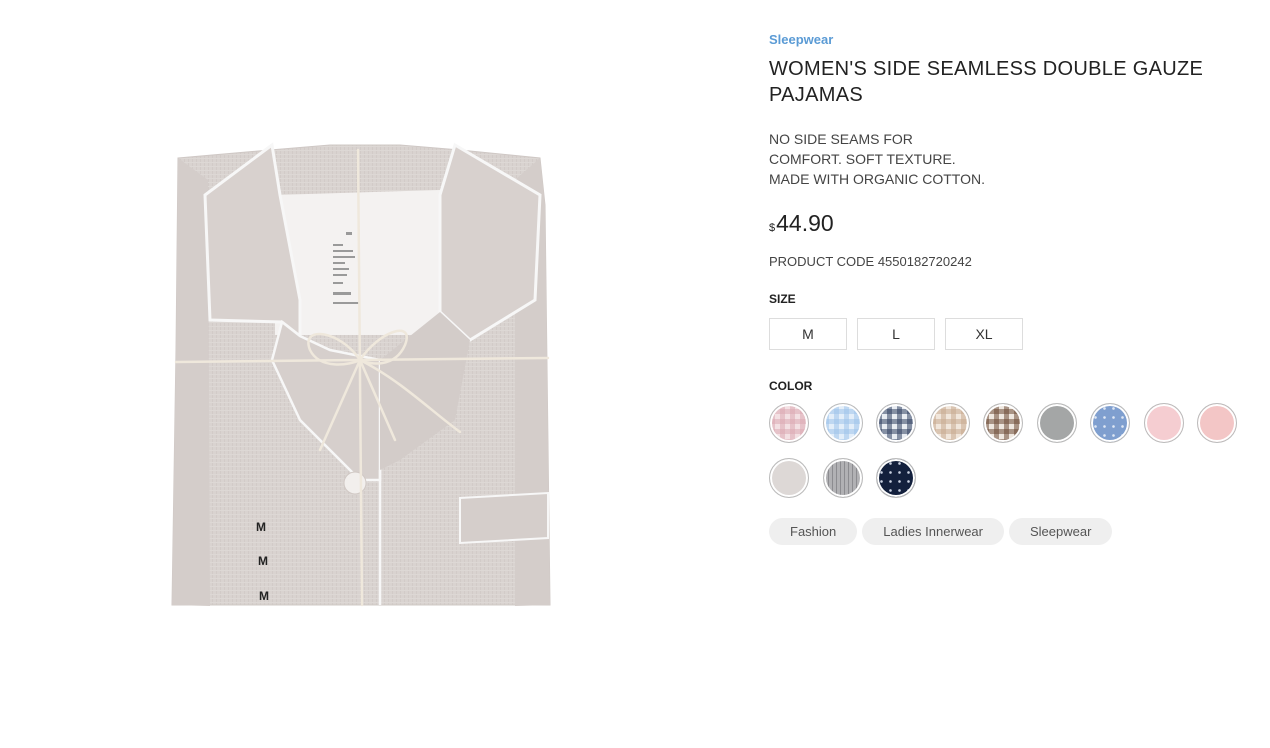 This screenshot has height=748, width=1270. What do you see at coordinates (933, 531) in the screenshot?
I see `tag-ladies-innerwear: Ladies Innerwear` at bounding box center [933, 531].